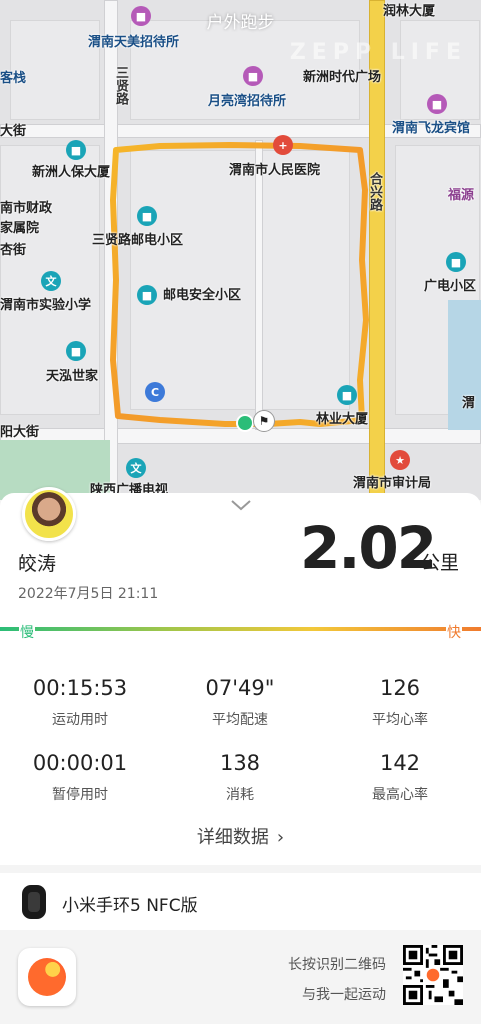 This screenshot has width=481, height=1024. Describe the element at coordinates (13, 78) in the screenshot. I see `map-label-kezhan: 客栈` at that location.